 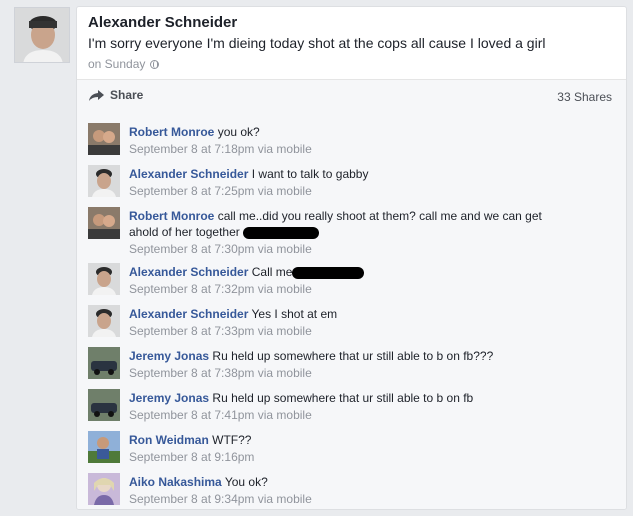 What do you see at coordinates (339, 249) in the screenshot?
I see `comment-timestamp: September 8 at 7:30pm via mobile` at bounding box center [339, 249].